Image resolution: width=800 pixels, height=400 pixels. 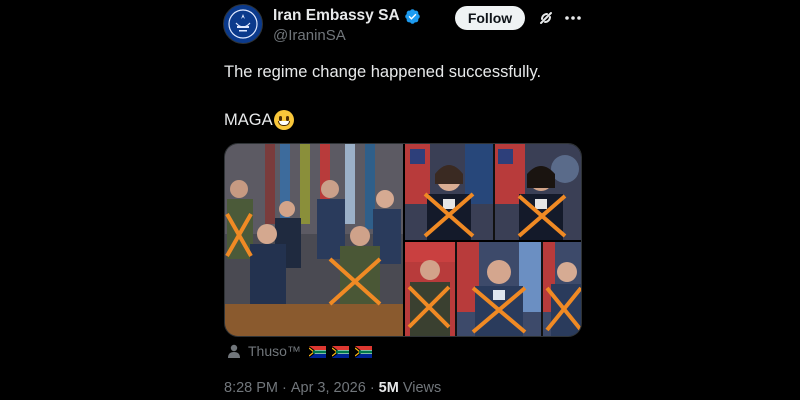 I want to click on author-handle: @IraninSA, so click(x=309, y=35).